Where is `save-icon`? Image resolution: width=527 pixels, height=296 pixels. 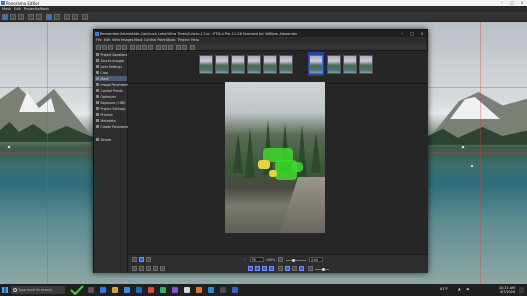 save-icon is located at coordinates (110, 47).